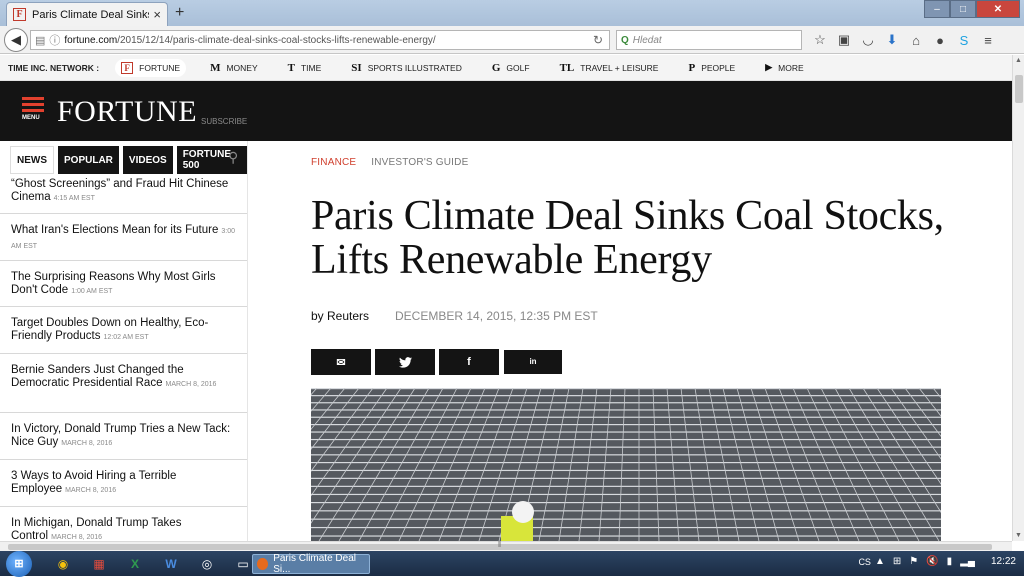  Describe the element at coordinates (932, 561) in the screenshot. I see `volume-muted-icon: 🔇` at that location.